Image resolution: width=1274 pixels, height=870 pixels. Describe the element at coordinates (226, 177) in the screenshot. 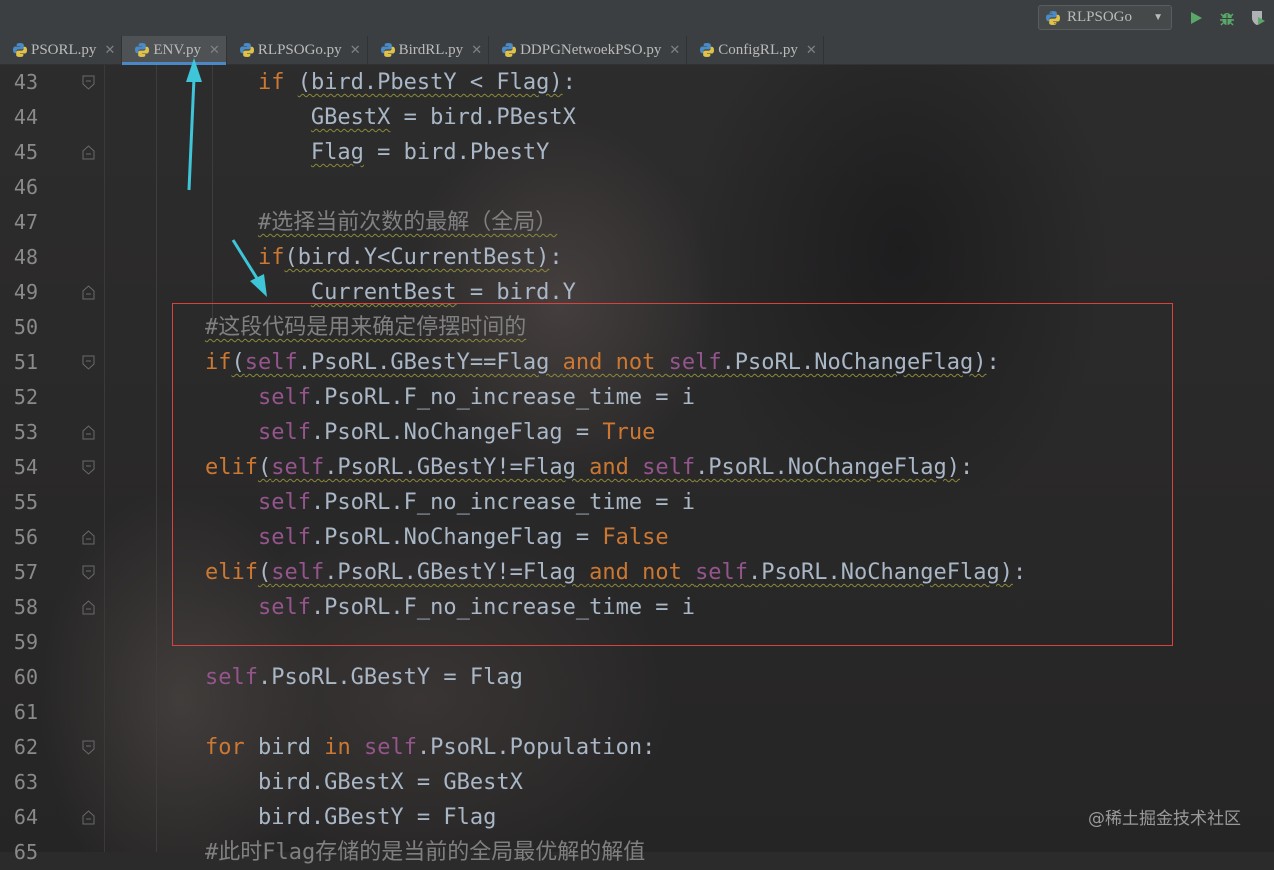

I see `annotation-arrows` at that location.